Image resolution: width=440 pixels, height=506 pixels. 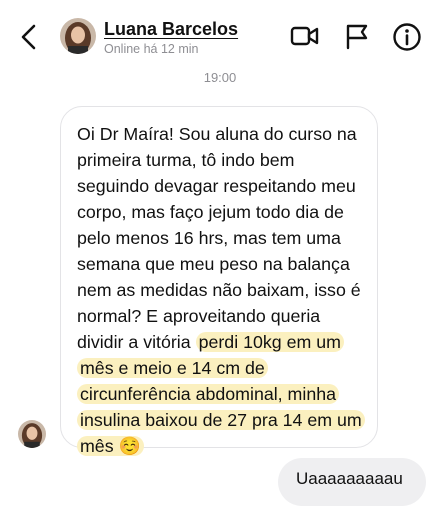 I want to click on chat-header: Luana Barcelos Online há 12 min, so click(x=220, y=33).